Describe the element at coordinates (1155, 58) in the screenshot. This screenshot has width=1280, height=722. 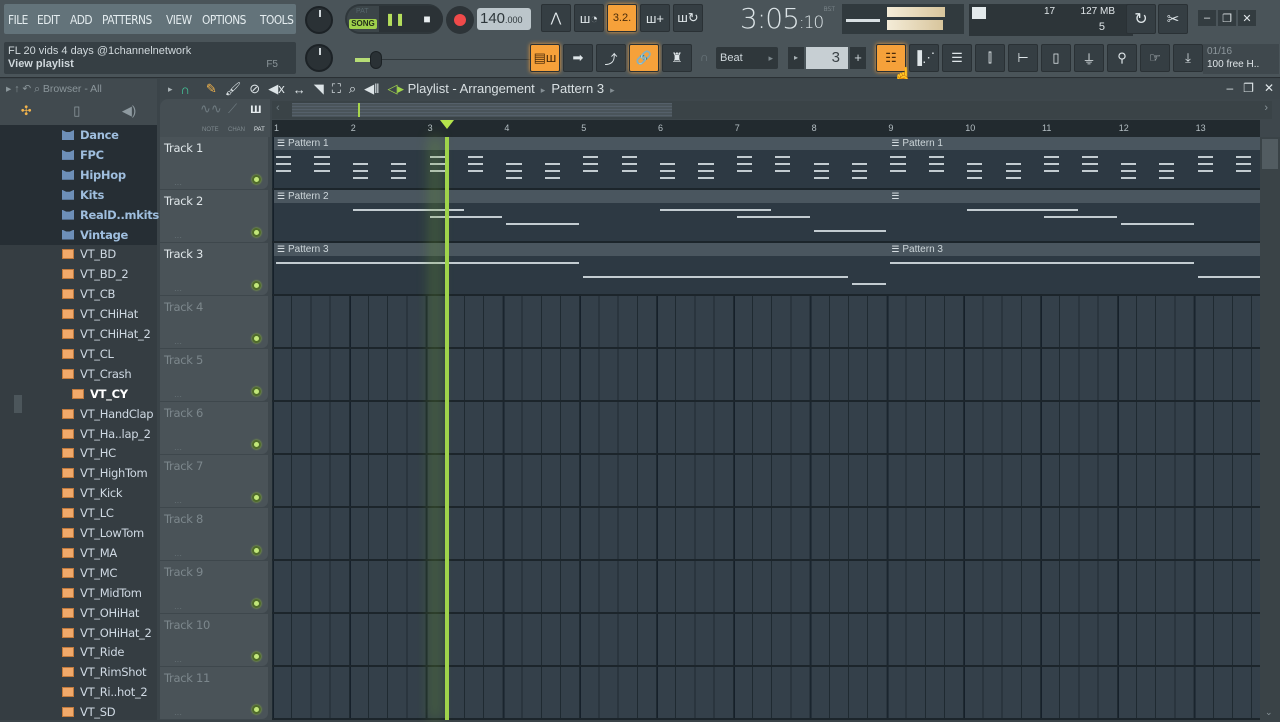
I see `touch-controller-button: ☞` at that location.